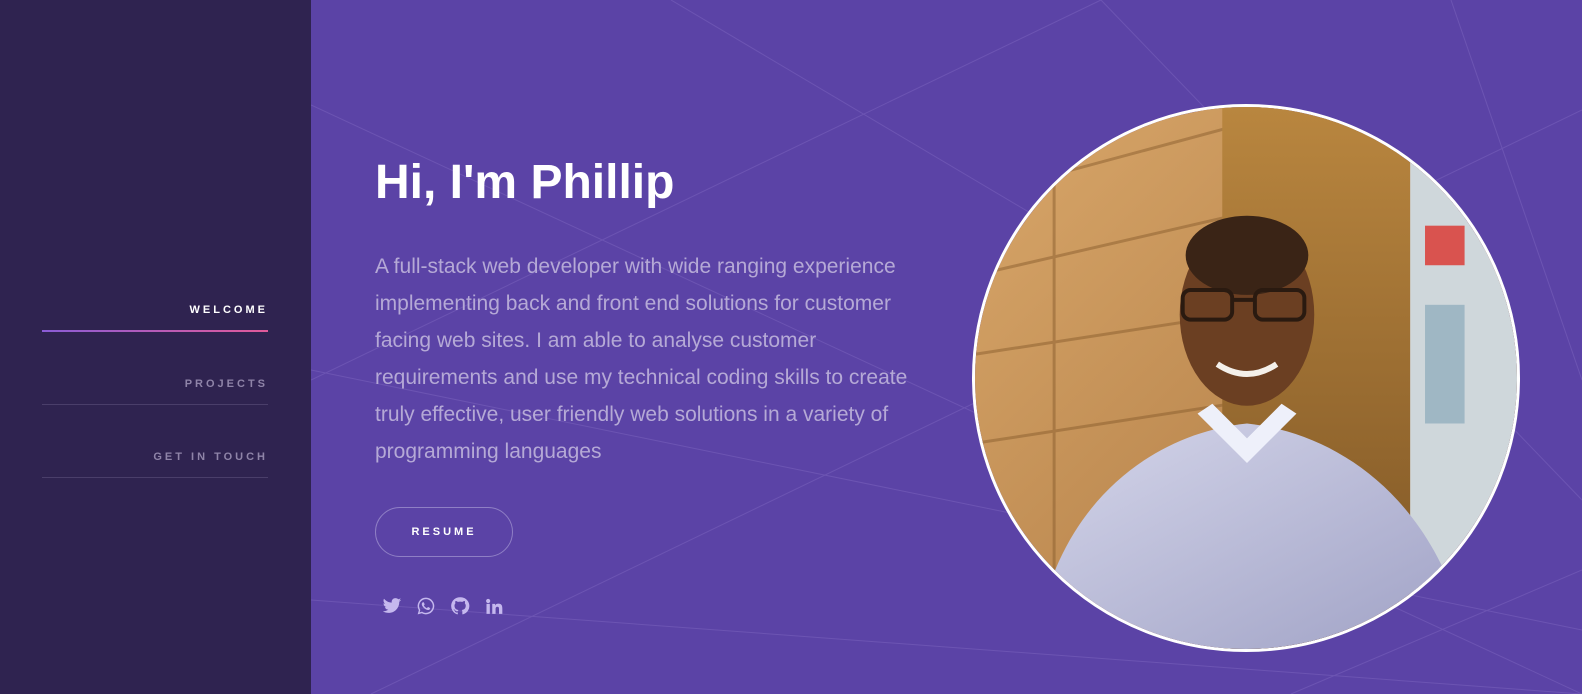 The height and width of the screenshot is (694, 1582). Describe the element at coordinates (392, 606) in the screenshot. I see `twitter-icon` at that location.